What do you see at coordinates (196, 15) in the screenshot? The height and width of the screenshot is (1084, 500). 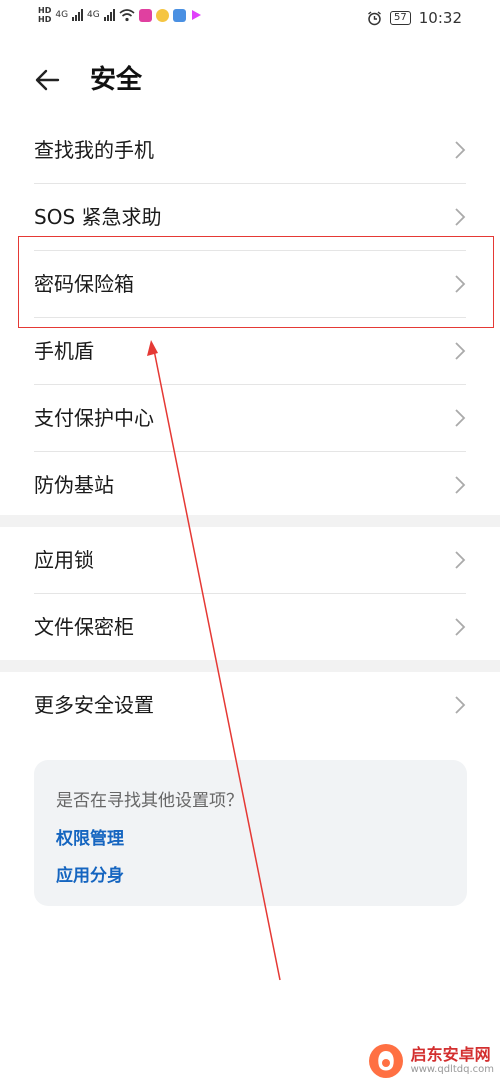 I see `play-app-icon` at bounding box center [196, 15].